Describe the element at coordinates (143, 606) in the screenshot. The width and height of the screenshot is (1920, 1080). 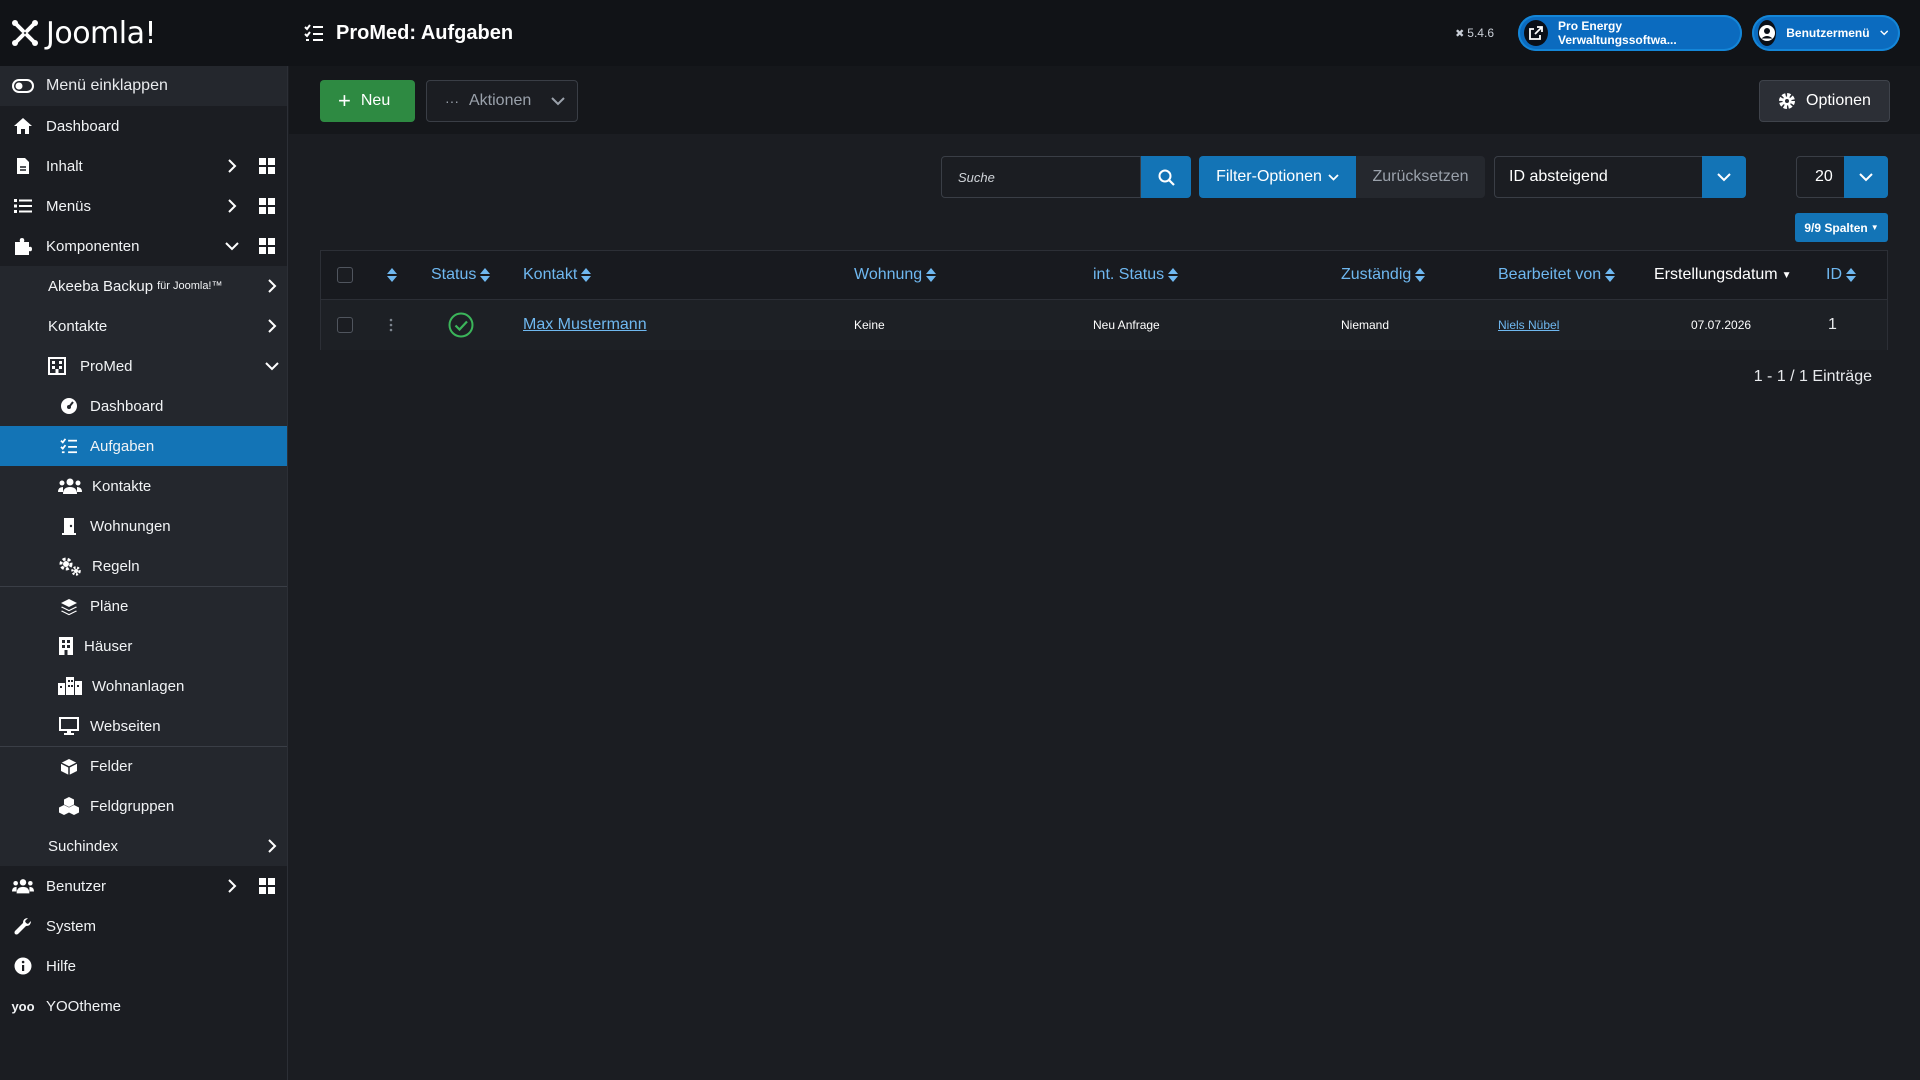
I see `sidebar-item-promed-plaene: Pläne` at that location.